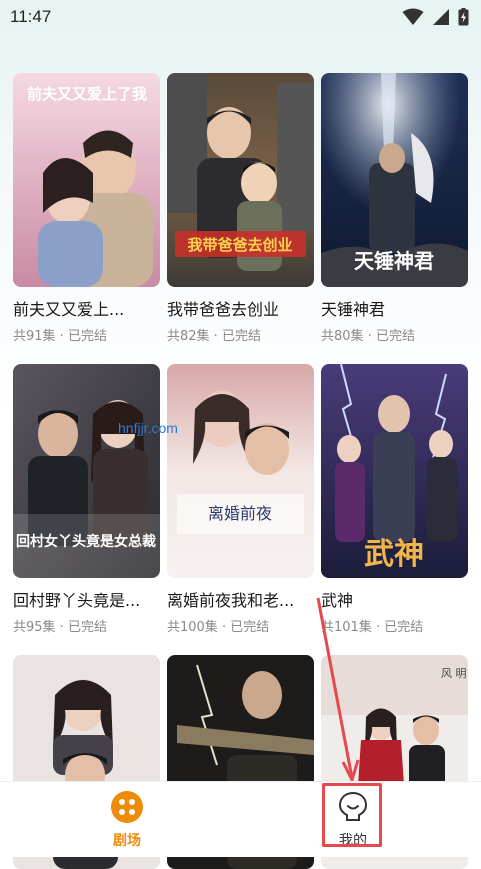 This screenshot has height=869, width=481. I want to click on drama-episode-info: 共100集 · 已完结, so click(218, 627).